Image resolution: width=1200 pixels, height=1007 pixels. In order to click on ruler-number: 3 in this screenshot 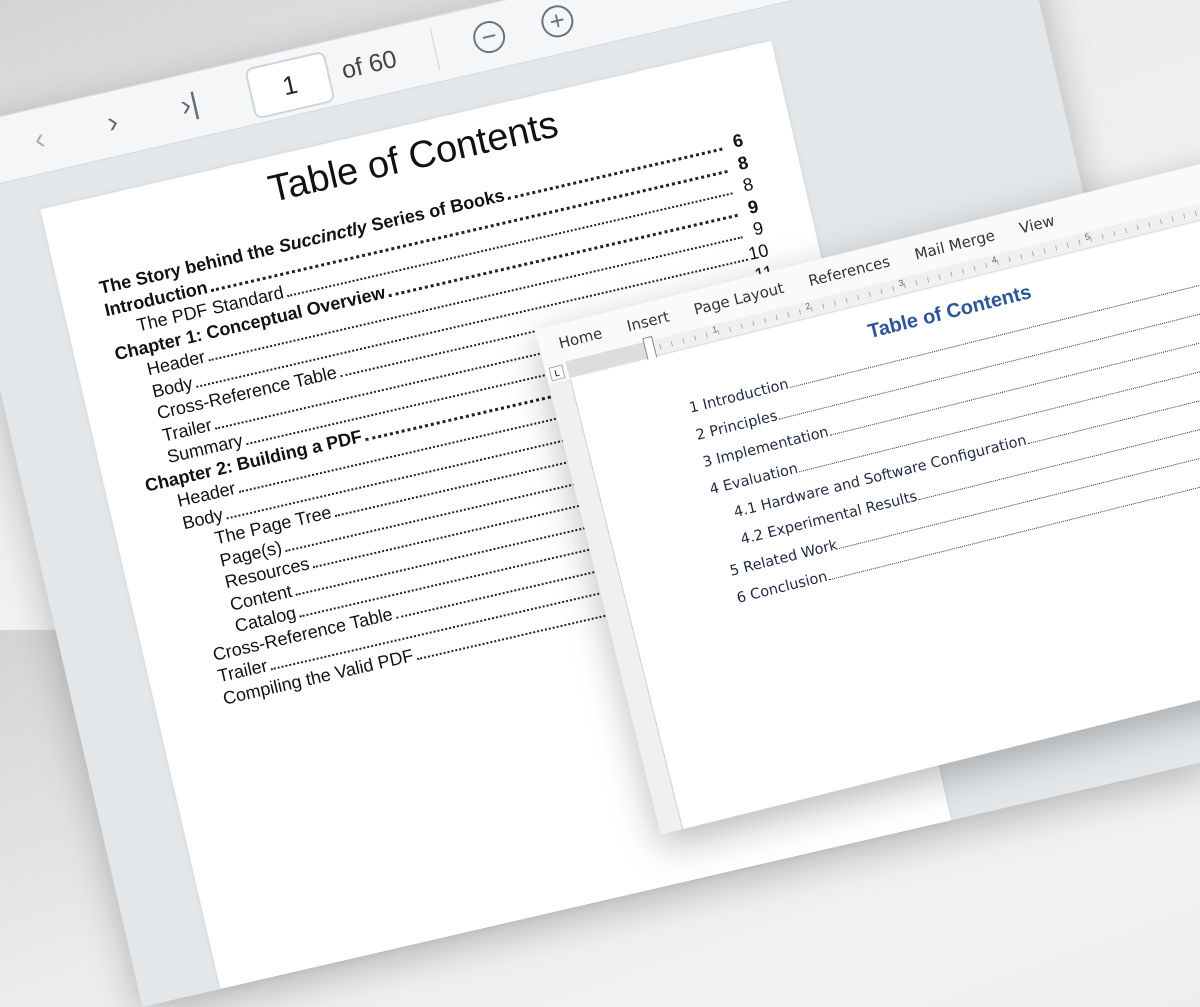, I will do `click(901, 283)`.